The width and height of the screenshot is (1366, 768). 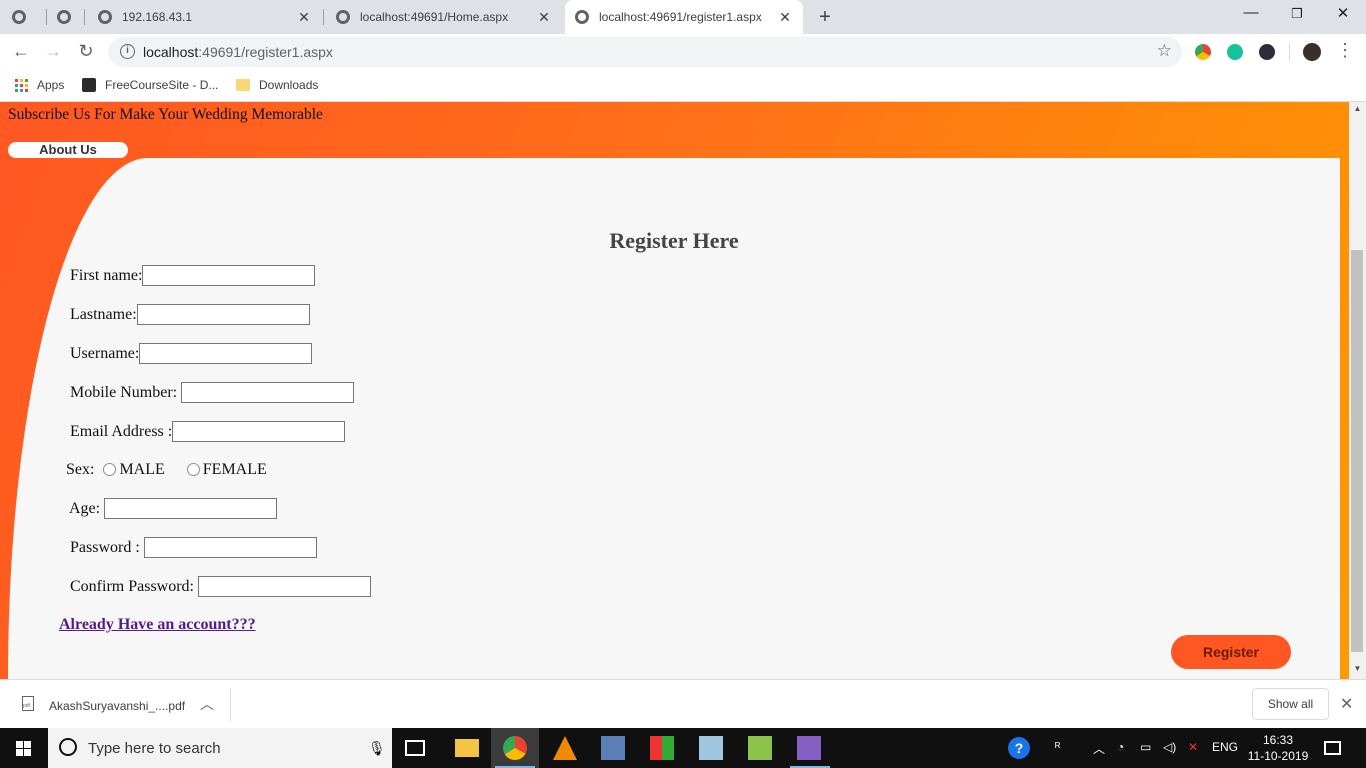 I want to click on scrollbar-thumb, so click(x=1357, y=451).